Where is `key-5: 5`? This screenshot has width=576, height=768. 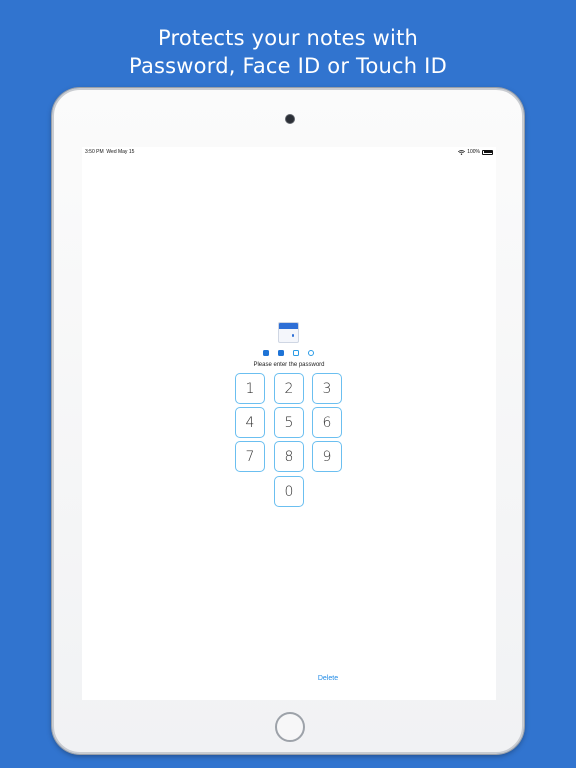
key-5: 5 is located at coordinates (289, 422).